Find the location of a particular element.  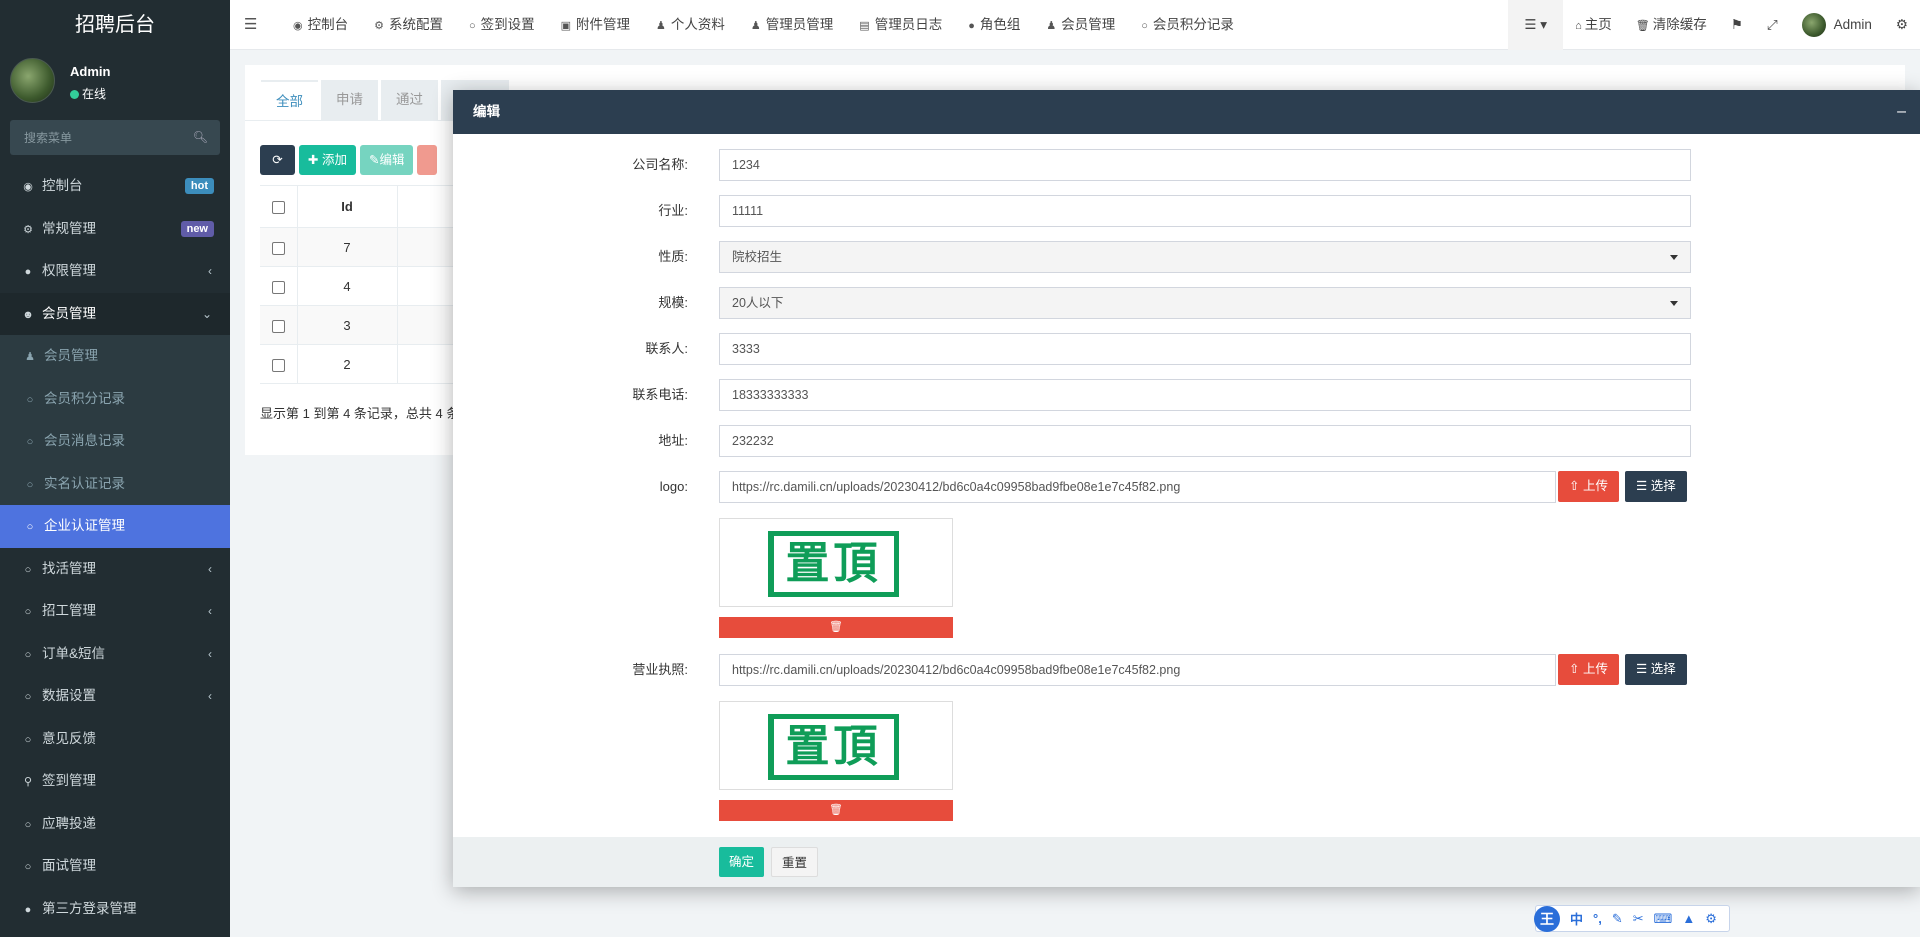

keyboard-icon: ⌨ is located at coordinates (1663, 919).